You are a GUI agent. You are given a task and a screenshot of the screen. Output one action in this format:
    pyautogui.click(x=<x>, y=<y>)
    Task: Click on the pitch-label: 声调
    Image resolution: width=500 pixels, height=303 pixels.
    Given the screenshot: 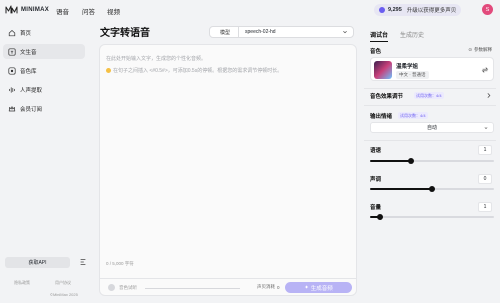 What is the action you would take?
    pyautogui.click(x=376, y=180)
    